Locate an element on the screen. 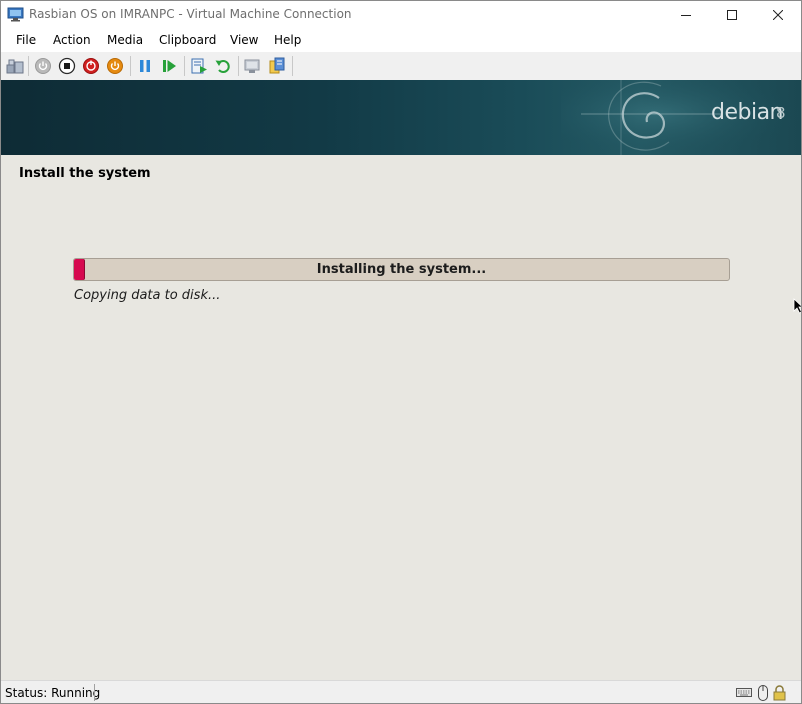 This screenshot has width=802, height=704. maximize-icon is located at coordinates (732, 15).